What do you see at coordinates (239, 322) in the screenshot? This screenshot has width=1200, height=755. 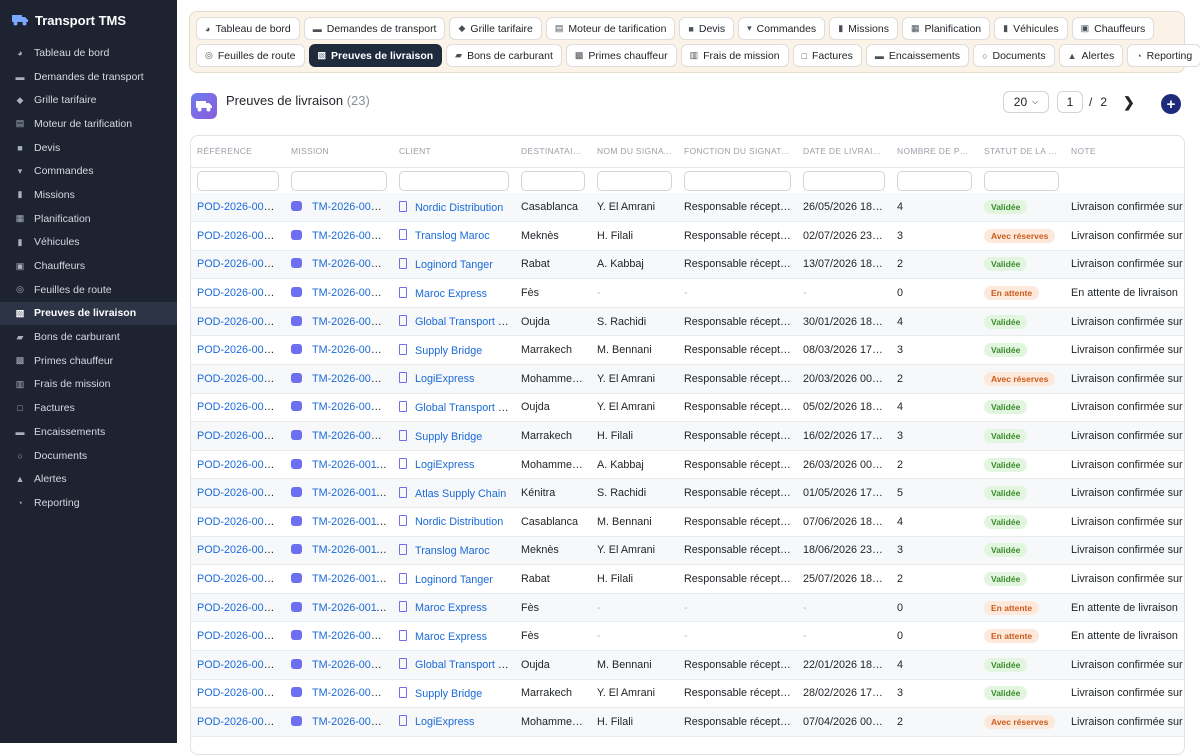 I see `reference-link: POD-2026-00019` at bounding box center [239, 322].